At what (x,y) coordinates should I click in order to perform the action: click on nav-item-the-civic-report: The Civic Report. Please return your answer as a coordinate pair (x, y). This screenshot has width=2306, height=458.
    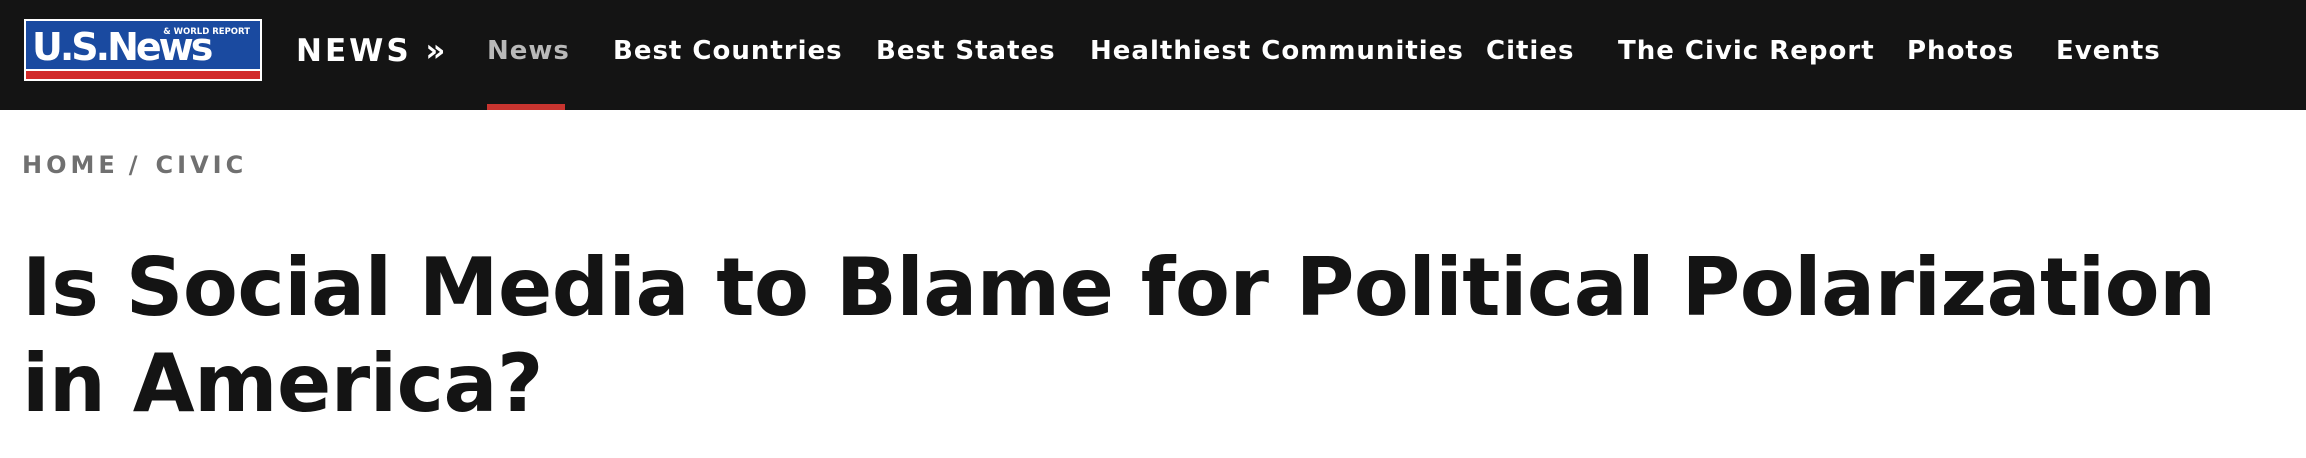
    Looking at the image, I should click on (1746, 51).